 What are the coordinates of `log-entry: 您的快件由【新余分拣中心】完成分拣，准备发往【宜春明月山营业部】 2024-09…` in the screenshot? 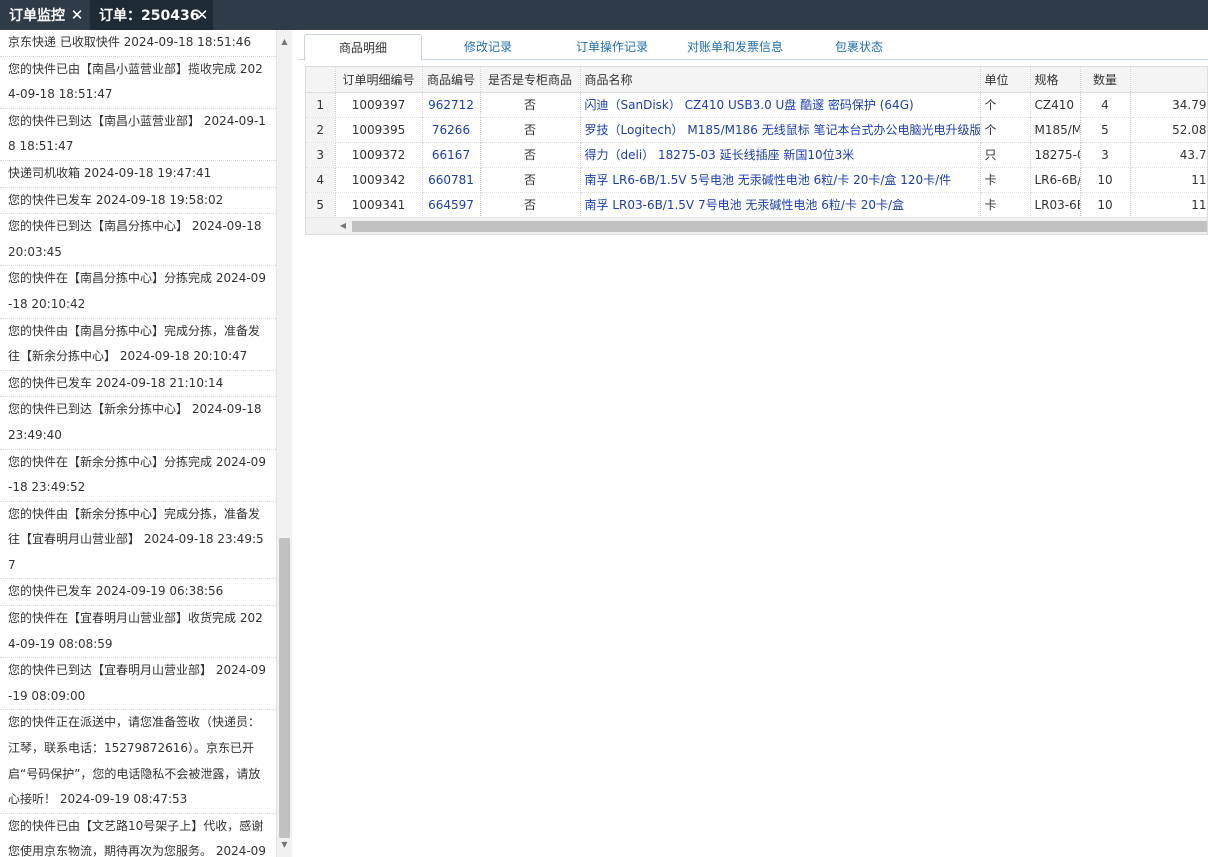 It's located at (138, 541).